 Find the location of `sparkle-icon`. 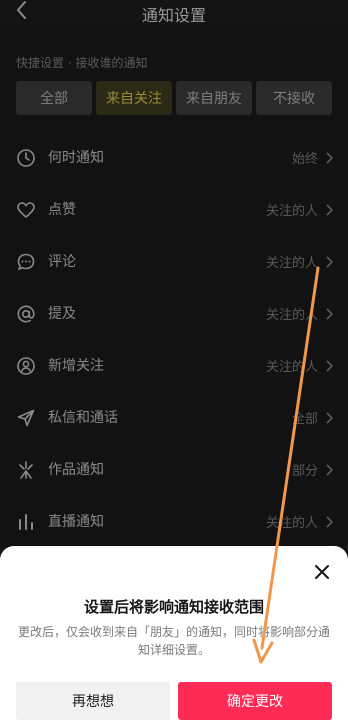

sparkle-icon is located at coordinates (26, 470).